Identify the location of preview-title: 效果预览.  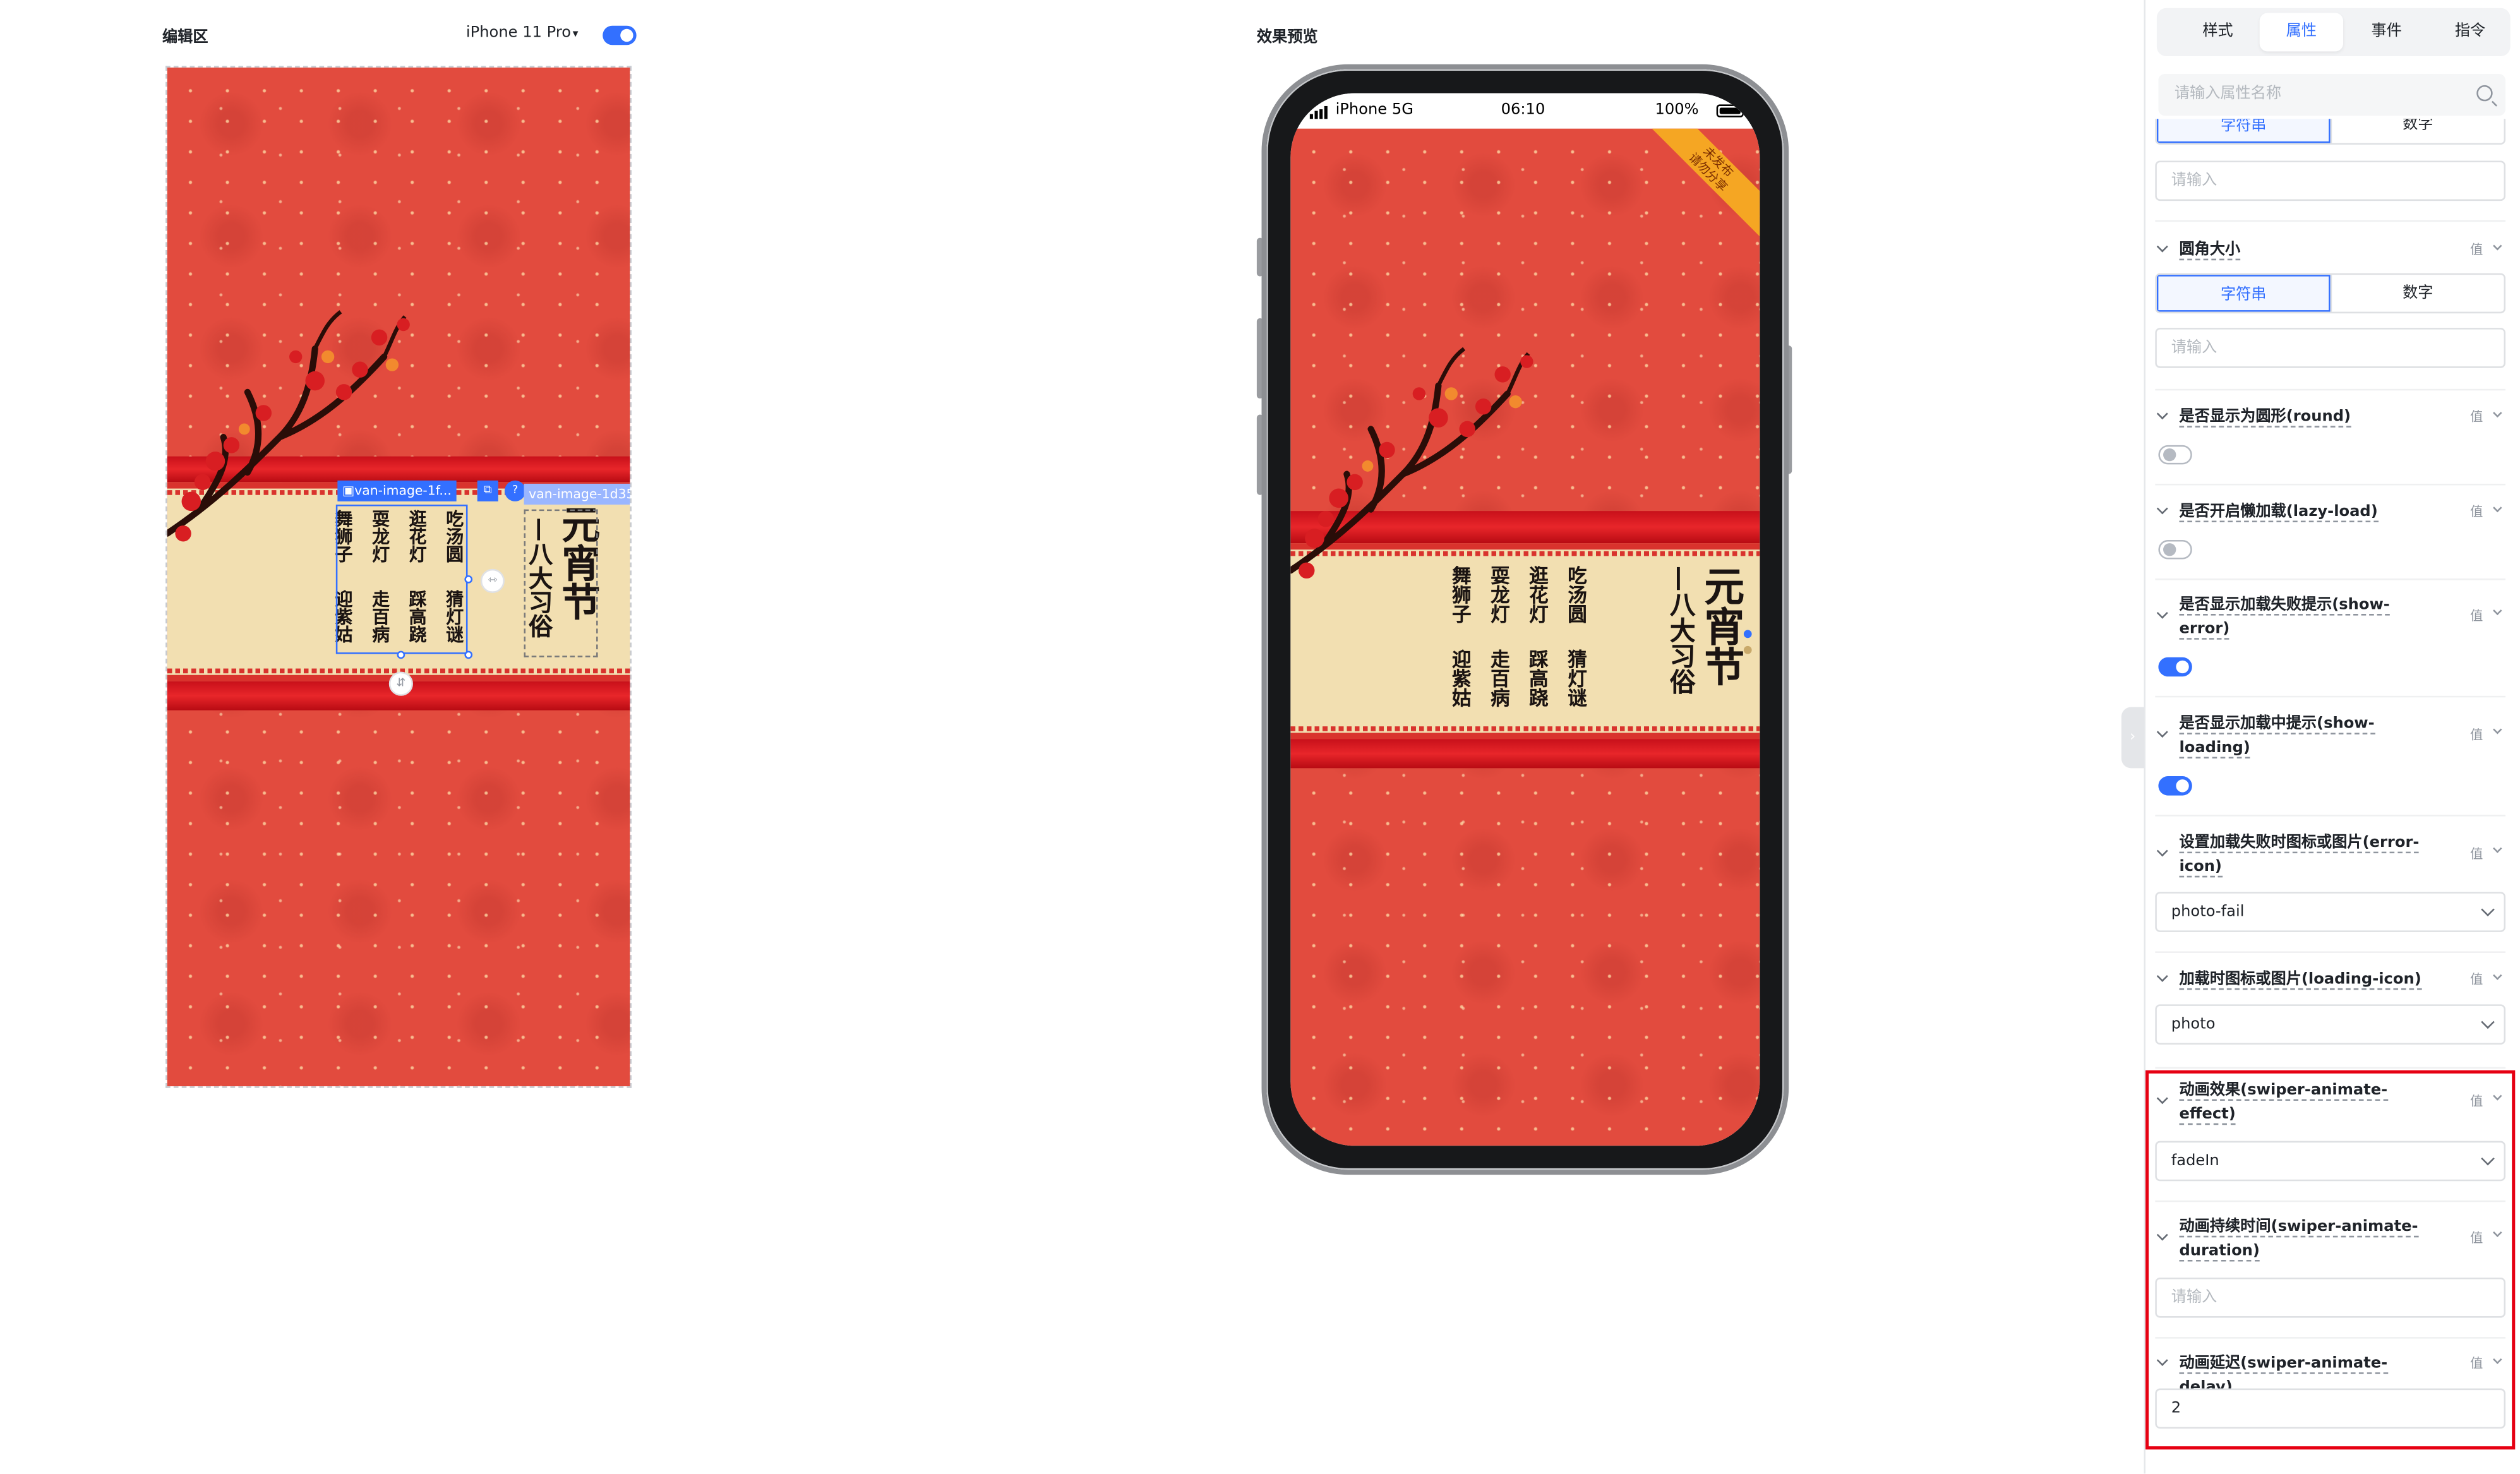
(1287, 37).